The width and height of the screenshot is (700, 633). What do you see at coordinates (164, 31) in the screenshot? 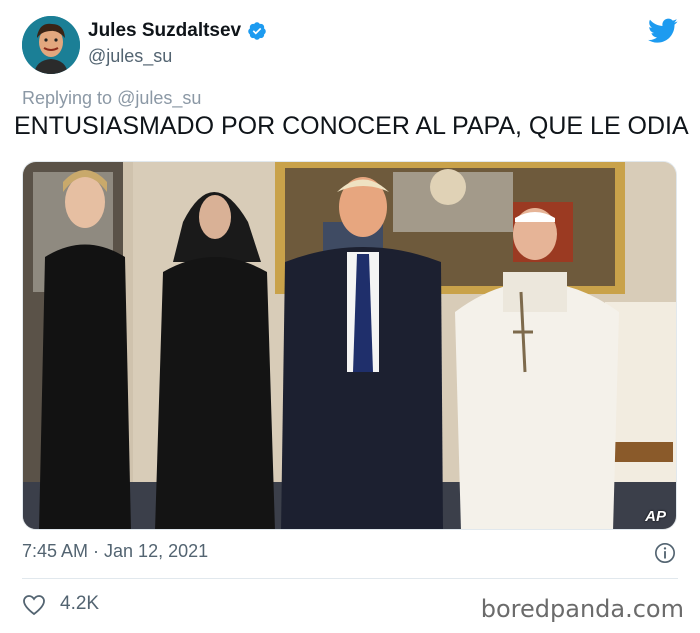
I see `author-display-name: Jules Suzdaltsev` at bounding box center [164, 31].